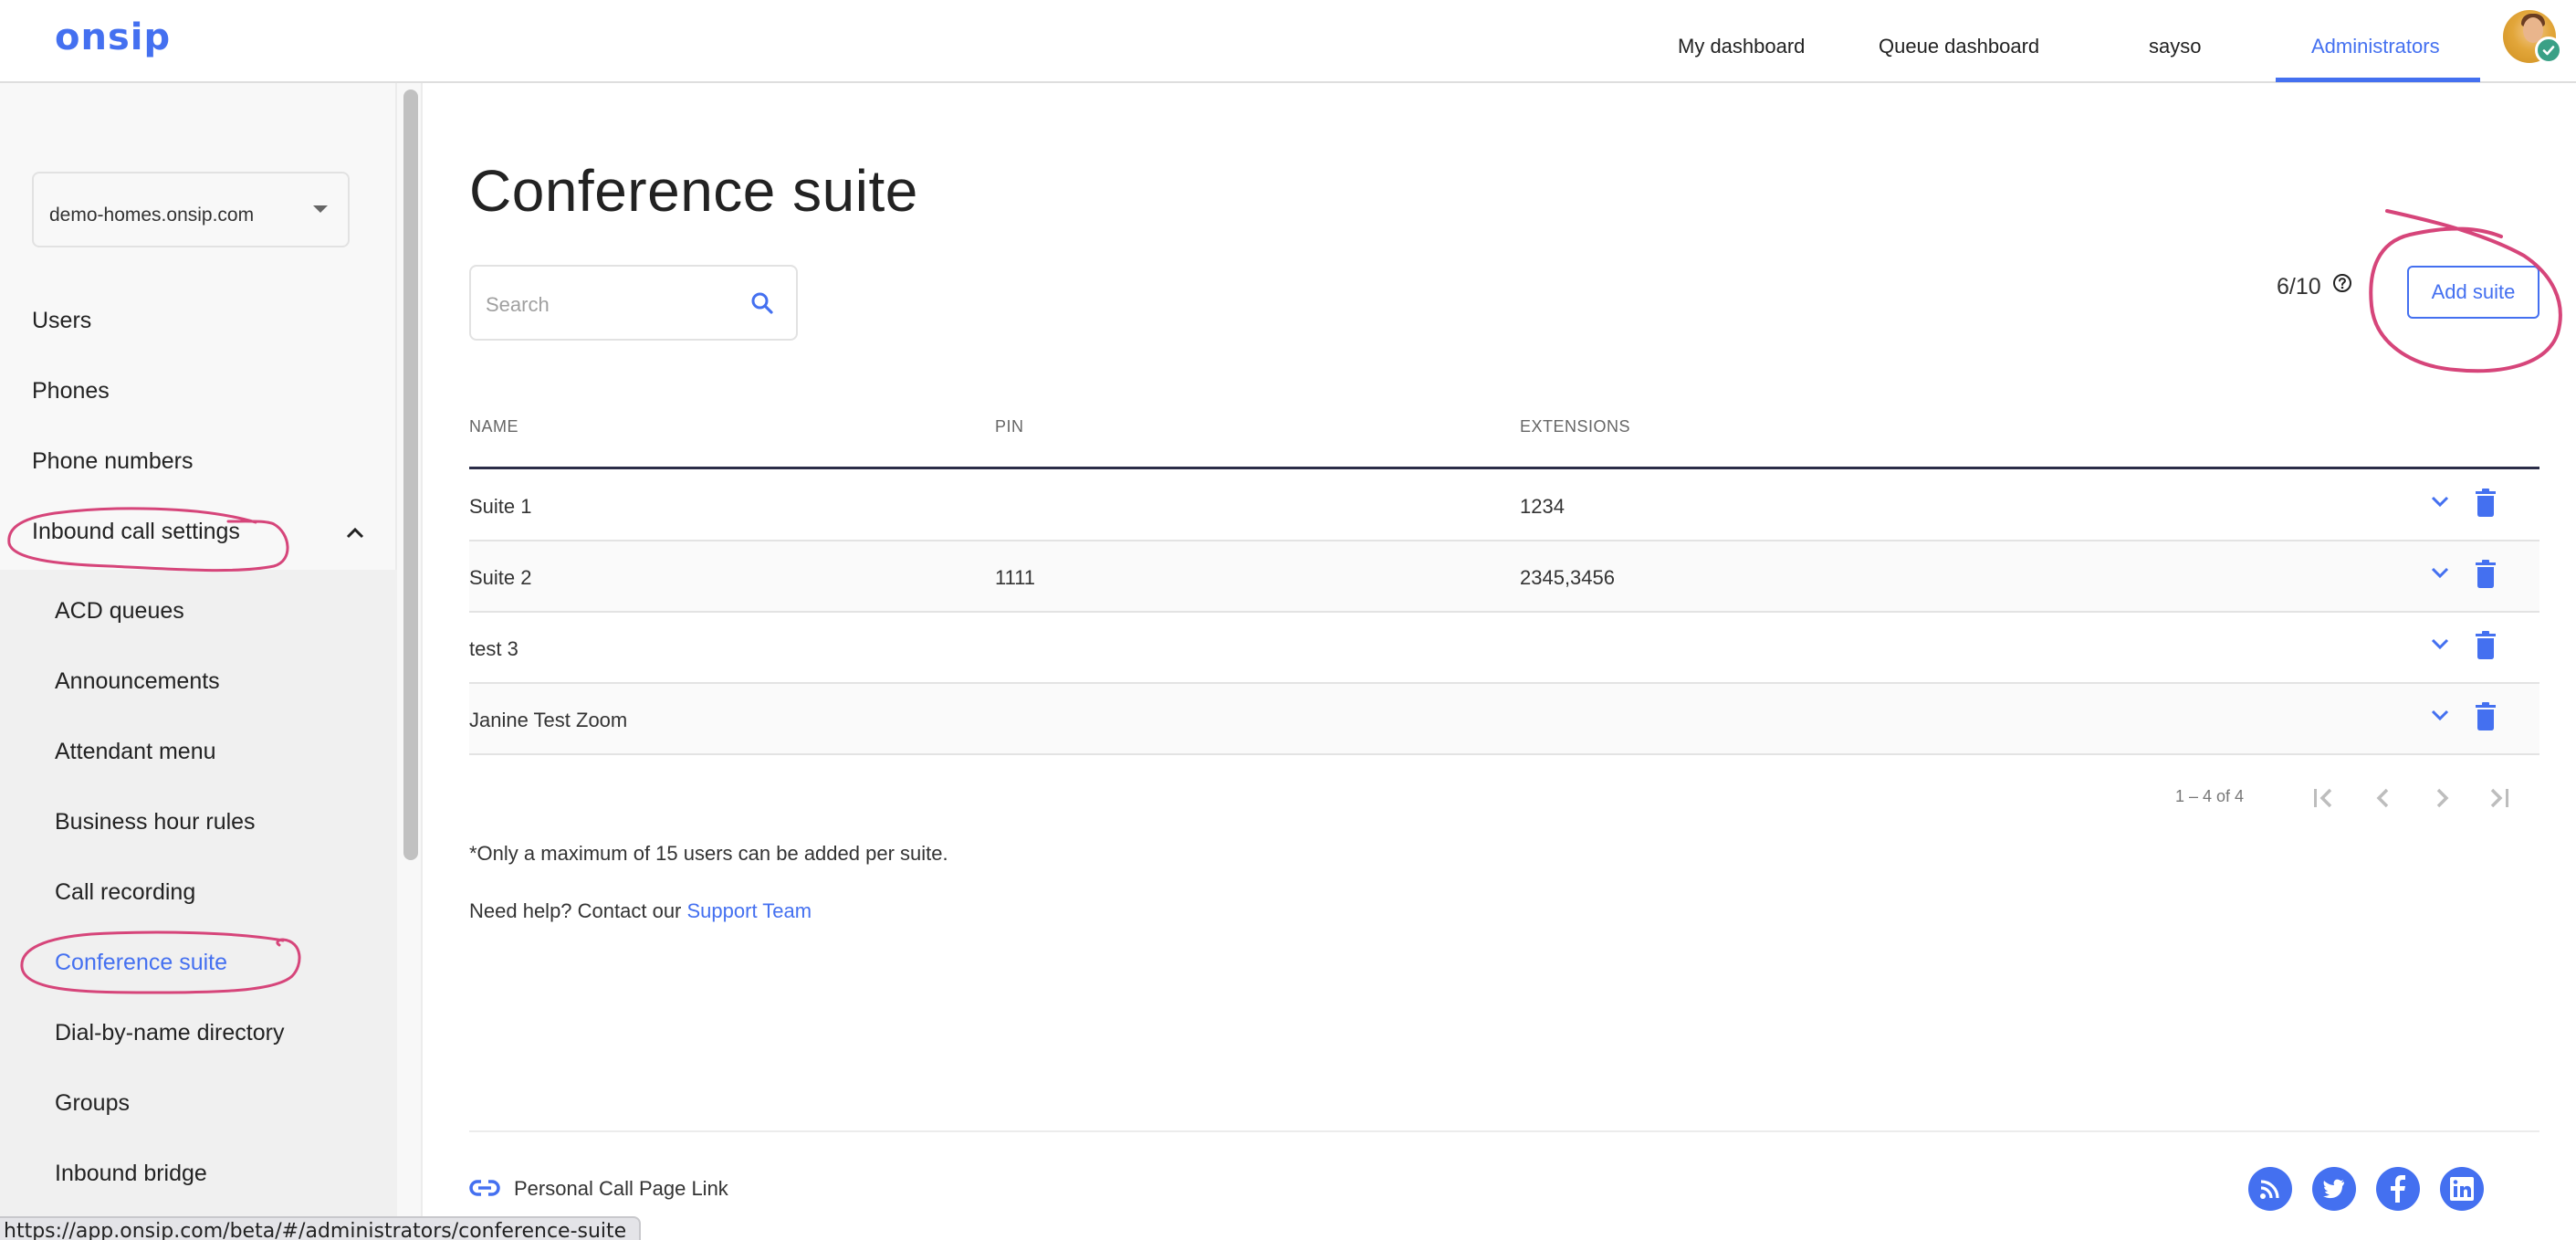 The image size is (2576, 1240). Describe the element at coordinates (2533, 37) in the screenshot. I see `user-avatar` at that location.